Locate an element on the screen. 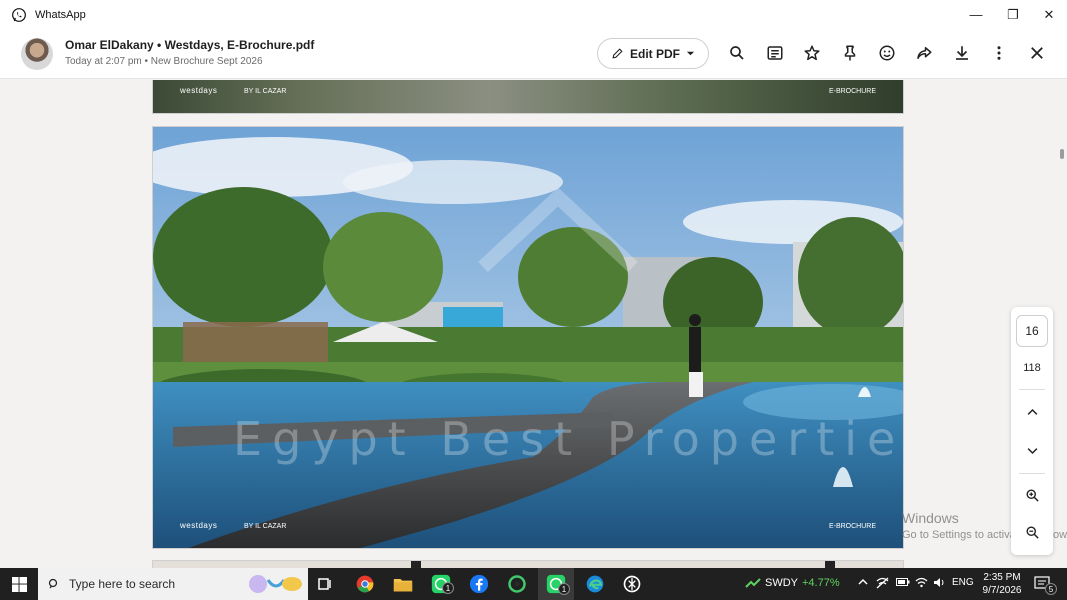  download-button is located at coordinates (962, 53).